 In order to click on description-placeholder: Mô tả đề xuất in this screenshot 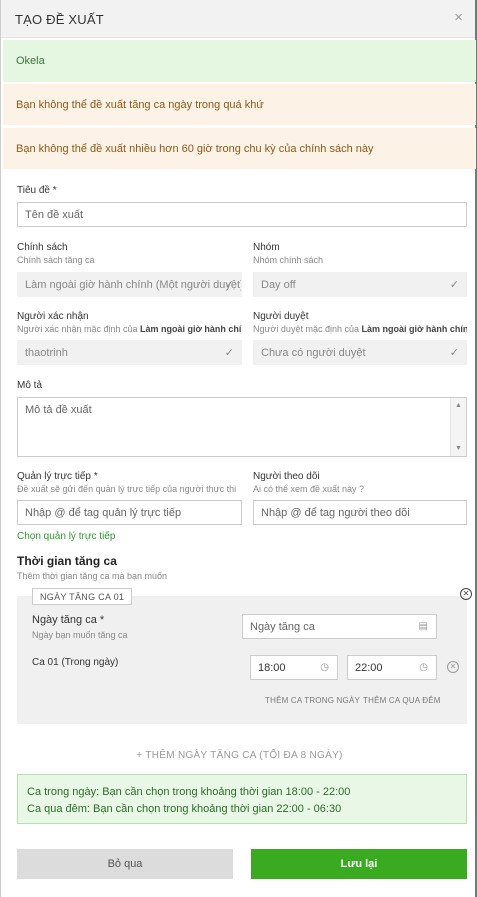, I will do `click(58, 410)`.